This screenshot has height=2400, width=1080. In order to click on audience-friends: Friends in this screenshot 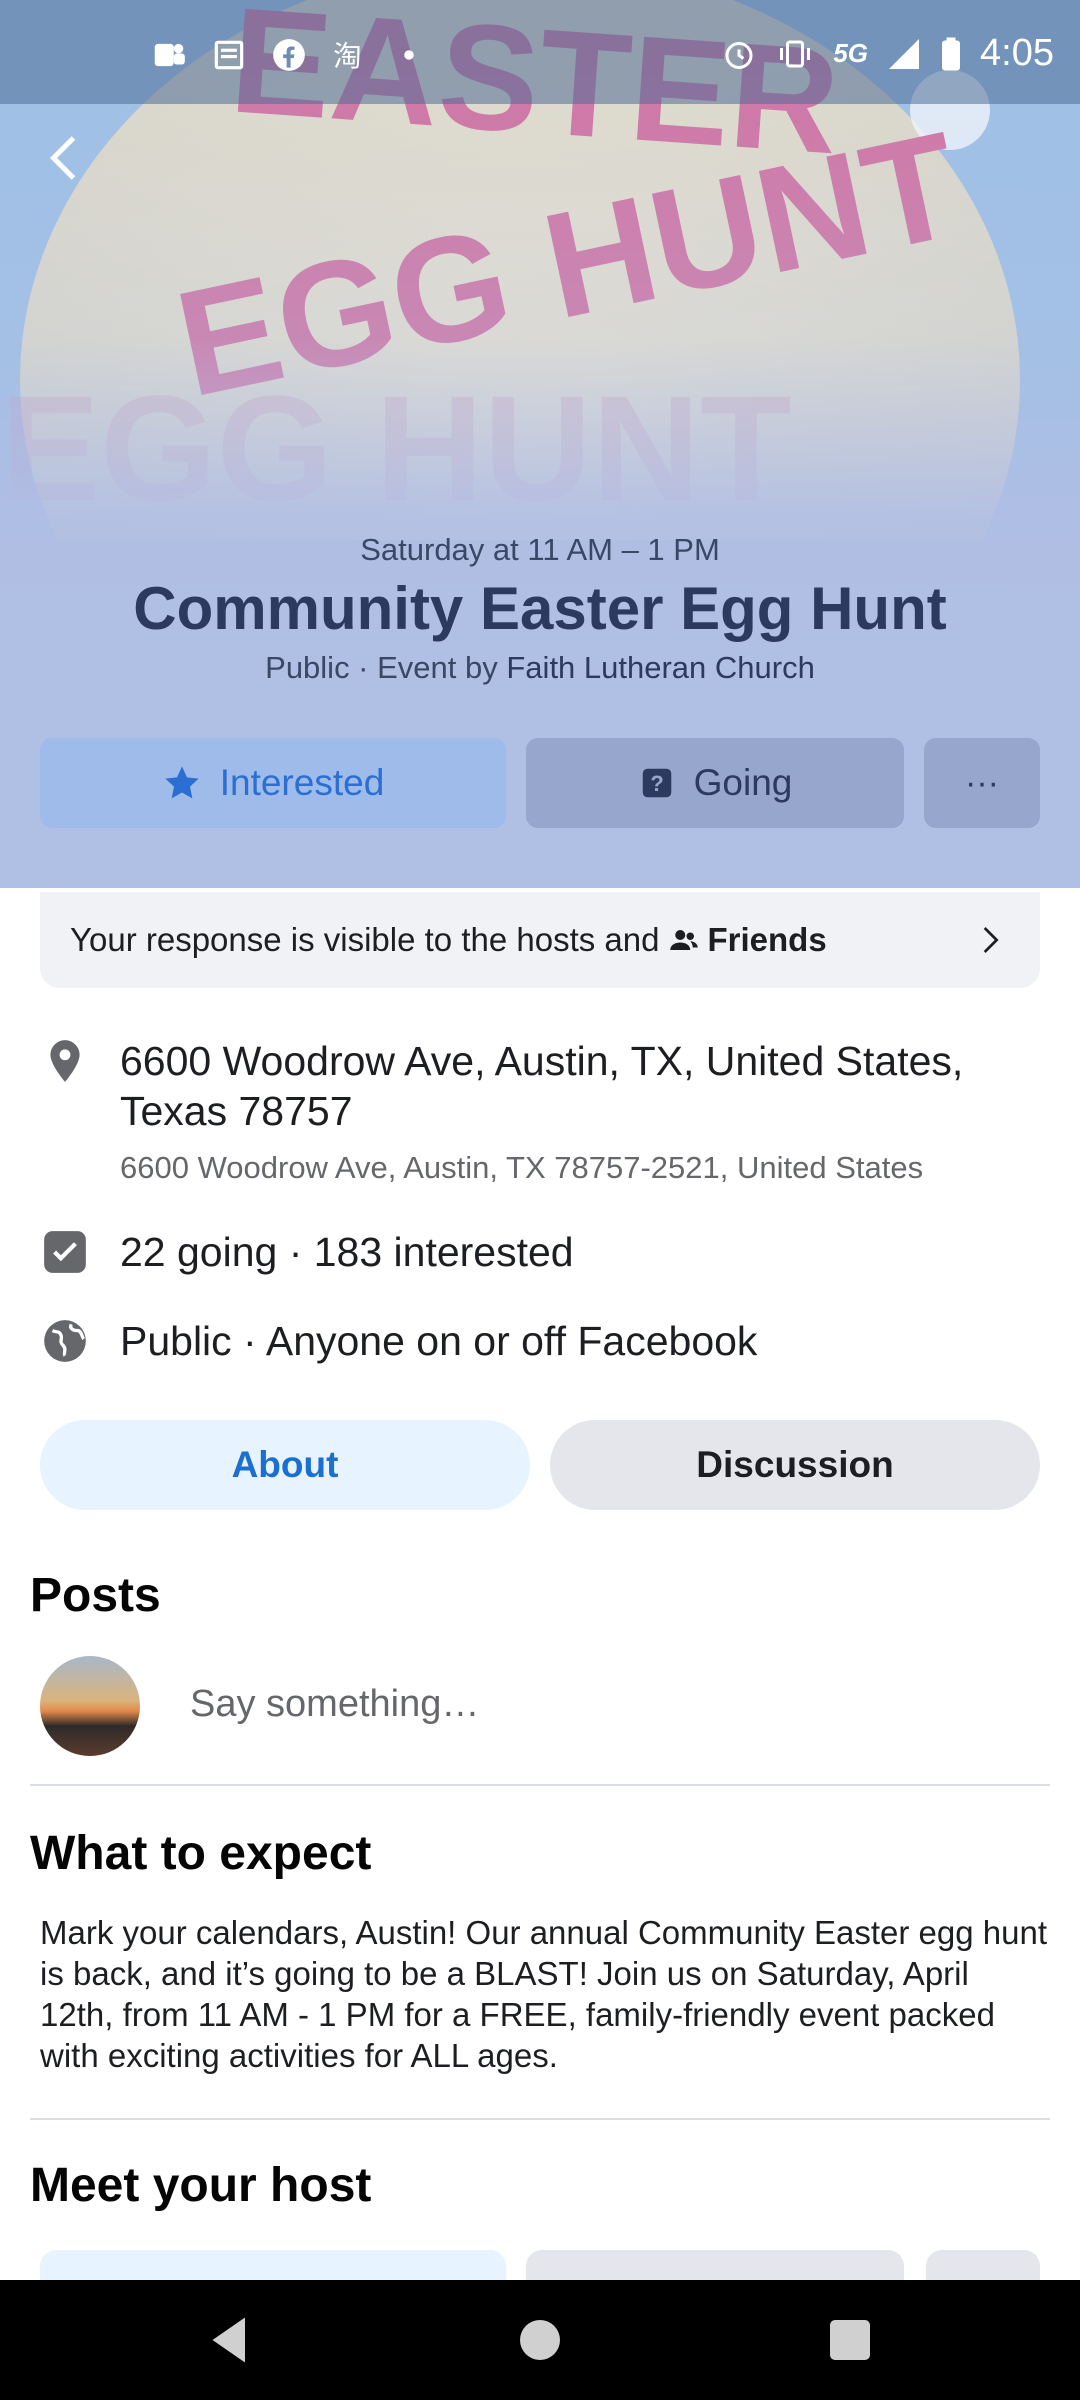, I will do `click(748, 940)`.